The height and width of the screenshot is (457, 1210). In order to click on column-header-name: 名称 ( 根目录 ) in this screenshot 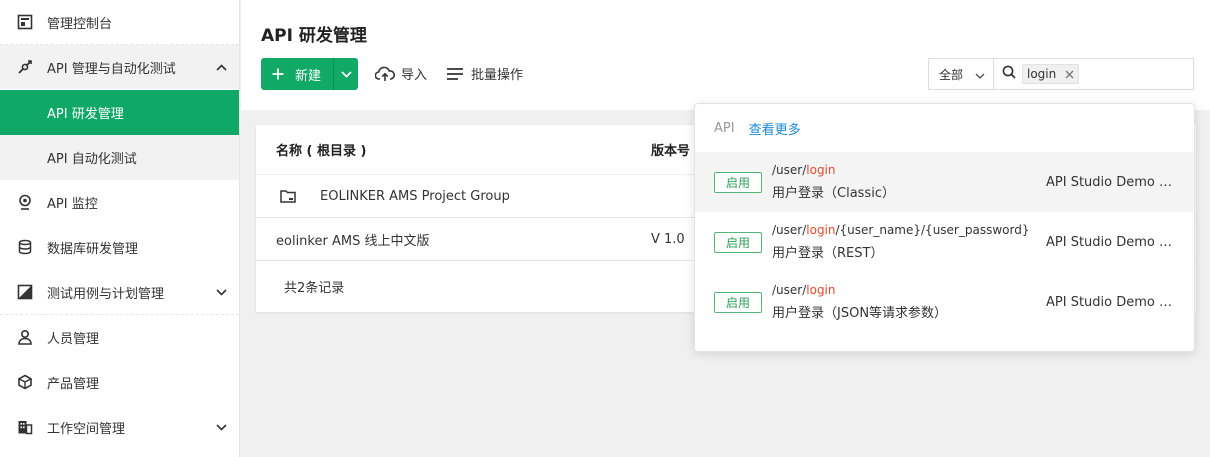, I will do `click(321, 151)`.